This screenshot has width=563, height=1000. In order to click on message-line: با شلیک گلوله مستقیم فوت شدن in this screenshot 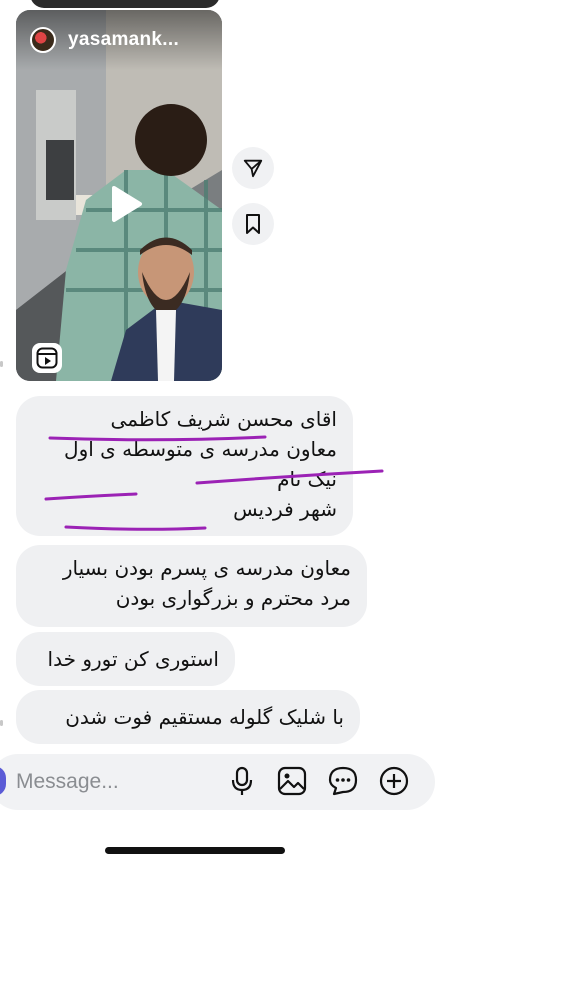, I will do `click(204, 717)`.